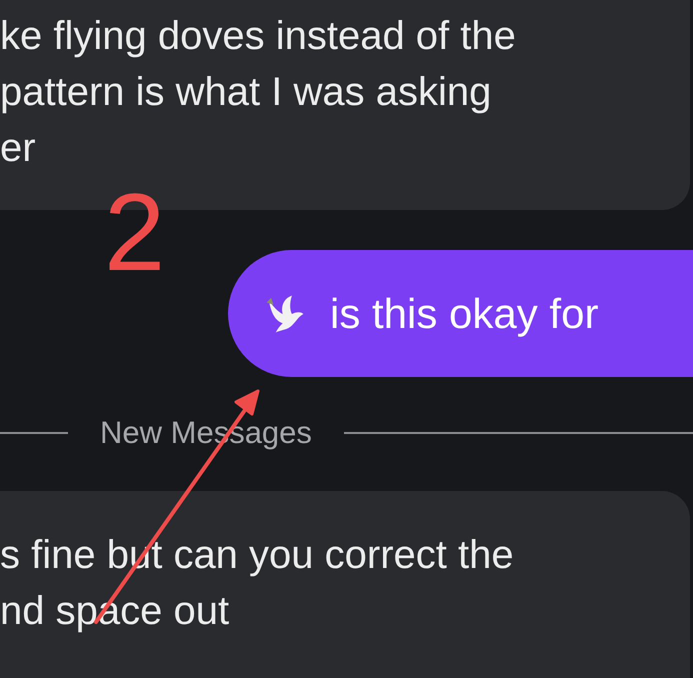  What do you see at coordinates (464, 314) in the screenshot?
I see `message-text: is this okay for` at bounding box center [464, 314].